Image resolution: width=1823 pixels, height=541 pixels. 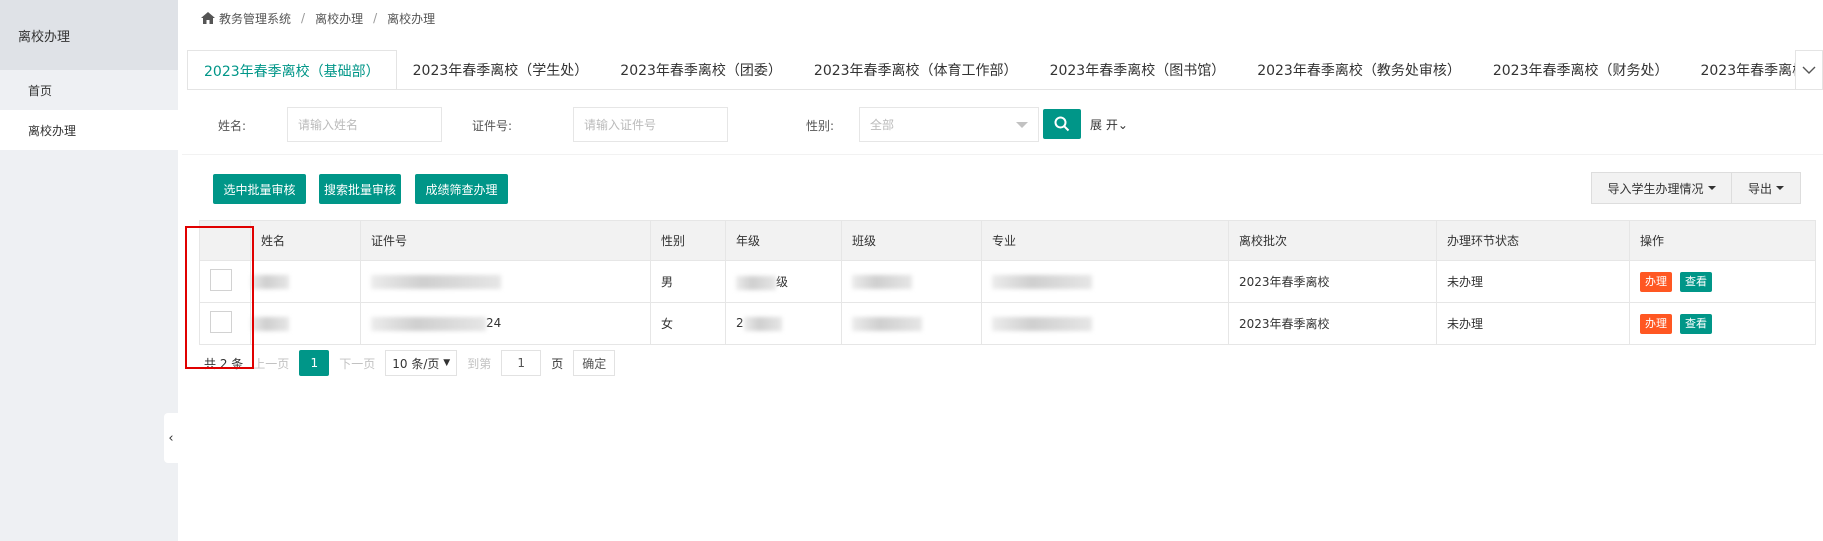 What do you see at coordinates (89, 35) in the screenshot?
I see `sidebar-title: 离校办理` at bounding box center [89, 35].